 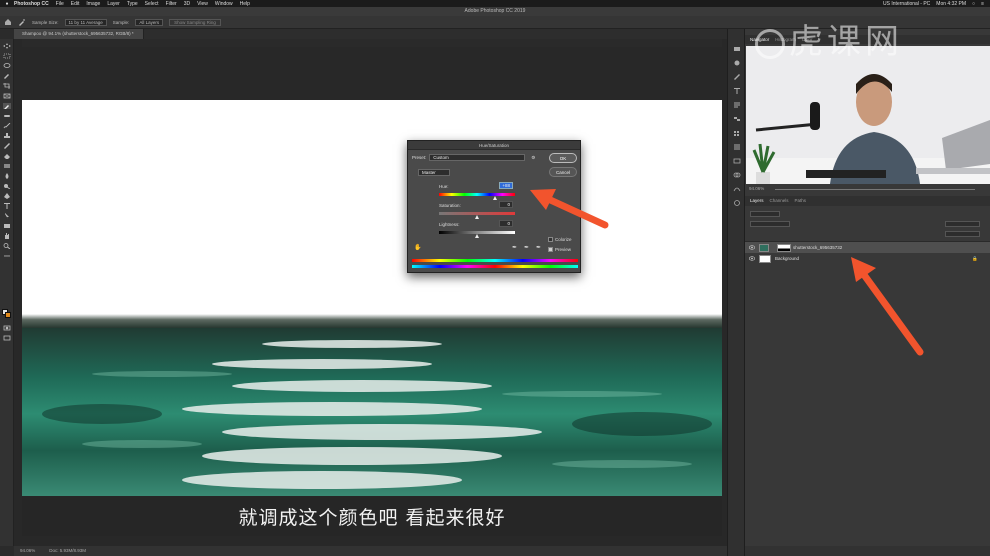 I want to click on character-panel-icon, so click(x=737, y=87).